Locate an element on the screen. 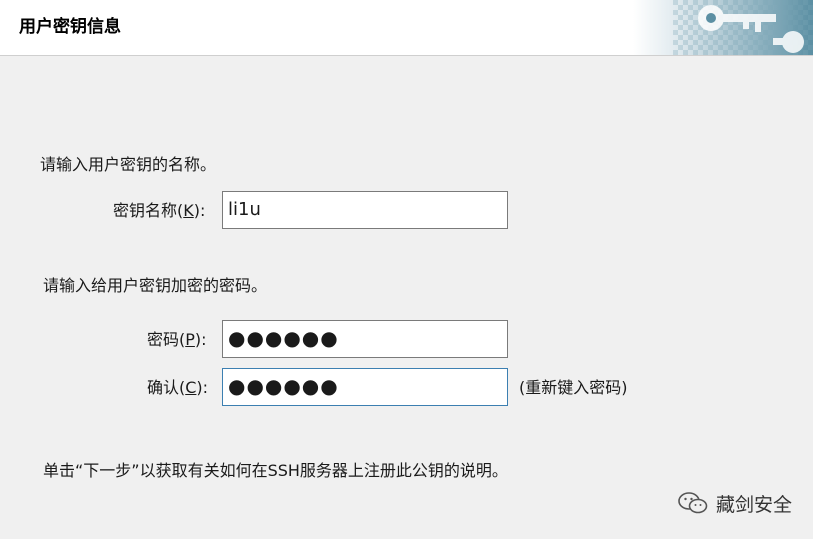 This screenshot has width=813, height=539. page-title: 用户密钥信息 is located at coordinates (70, 27).